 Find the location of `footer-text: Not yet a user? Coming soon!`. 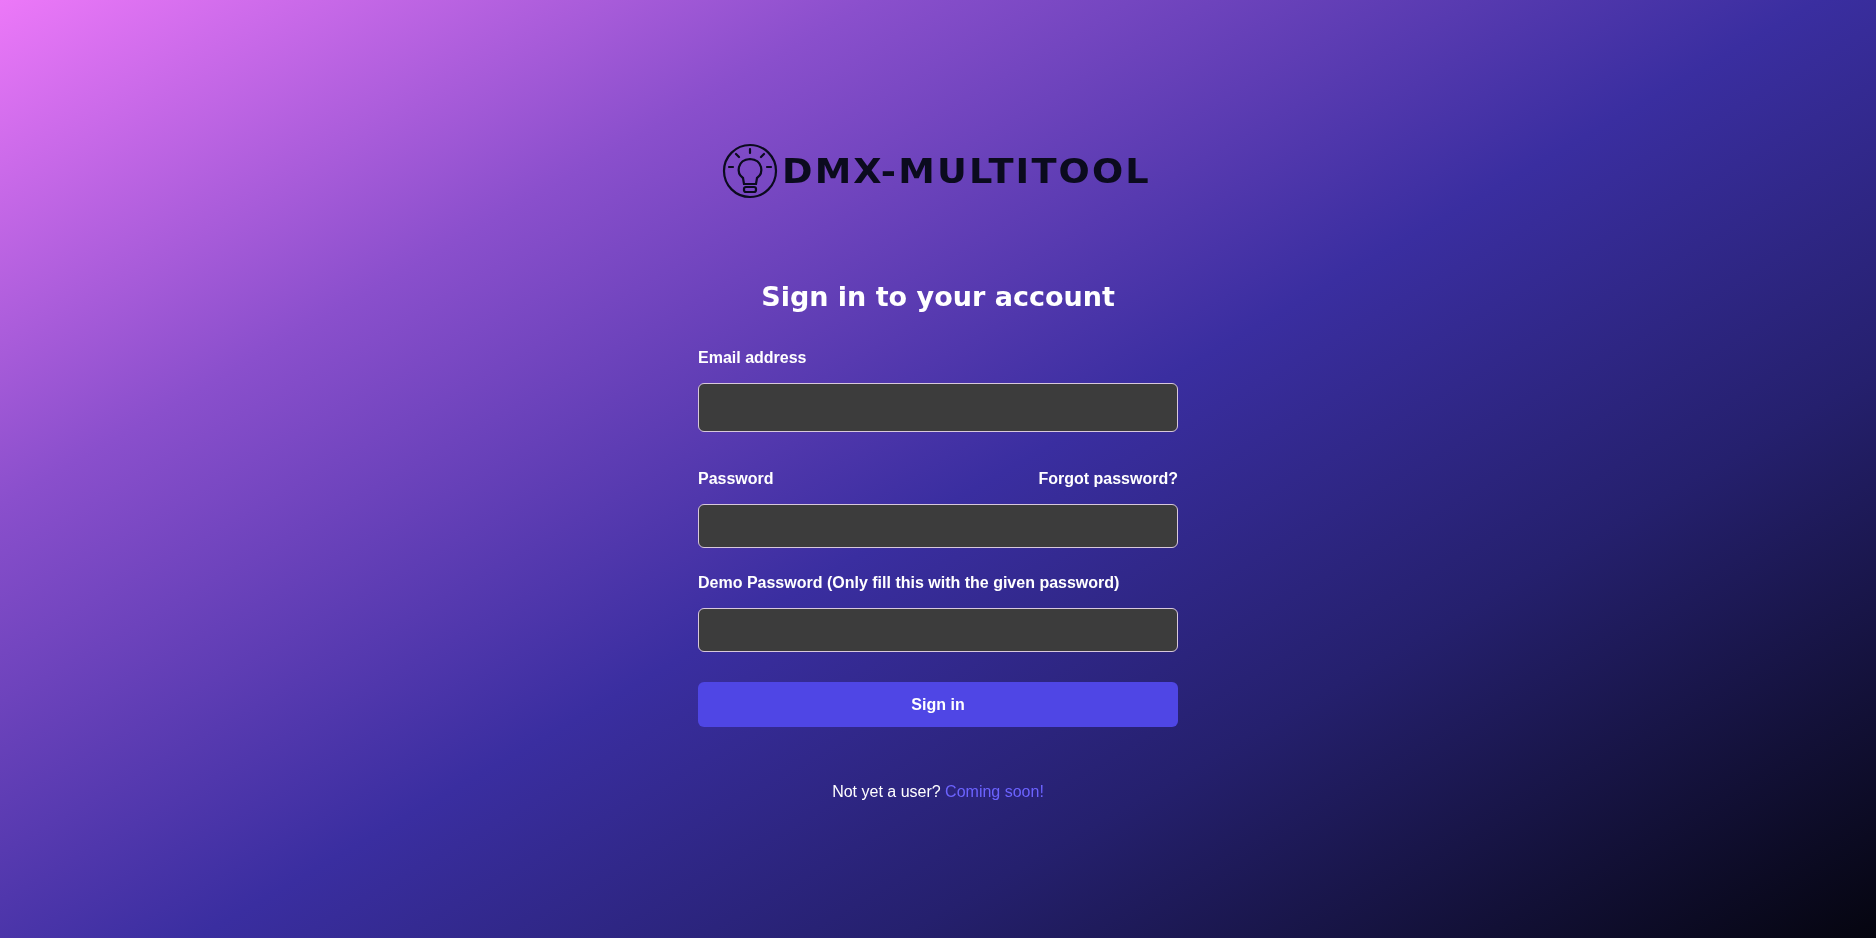

footer-text: Not yet a user? Coming soon! is located at coordinates (938, 792).